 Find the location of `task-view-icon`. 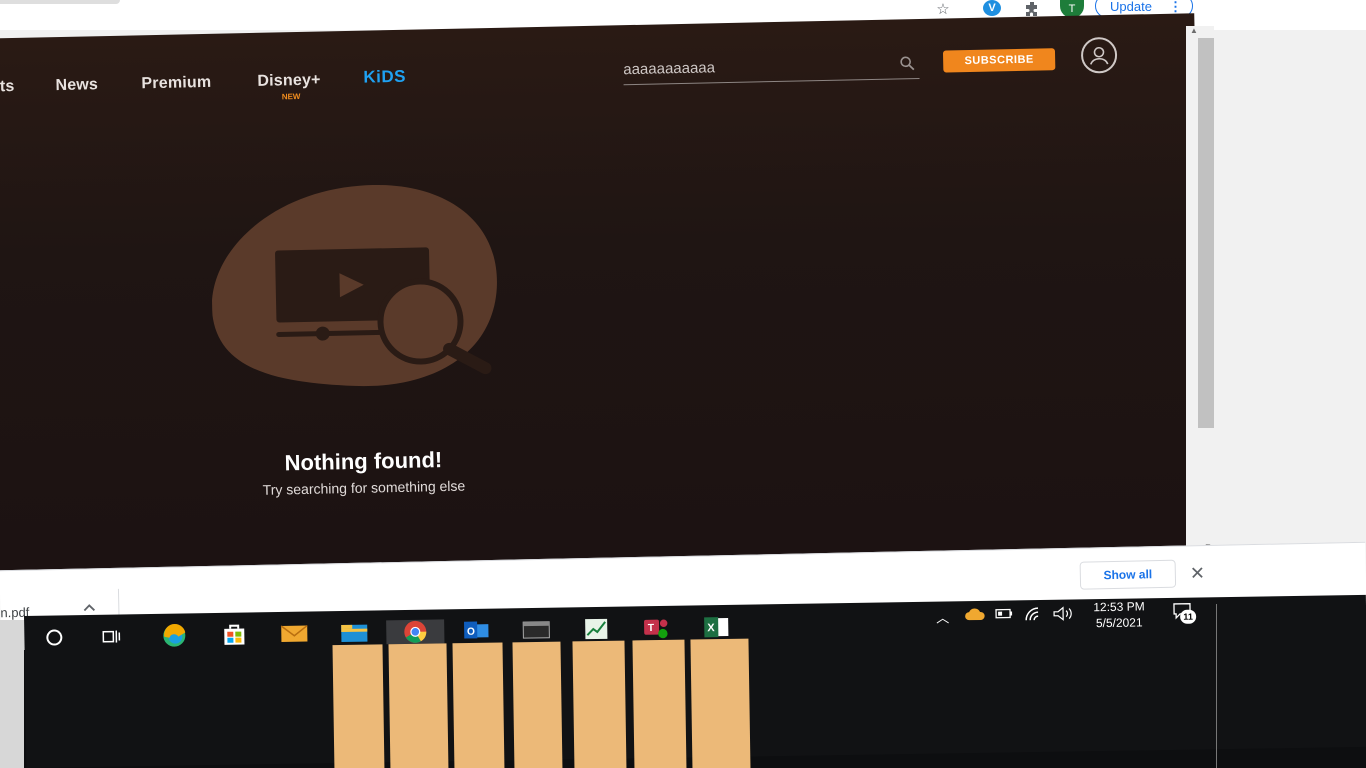

task-view-icon is located at coordinates (112, 636).